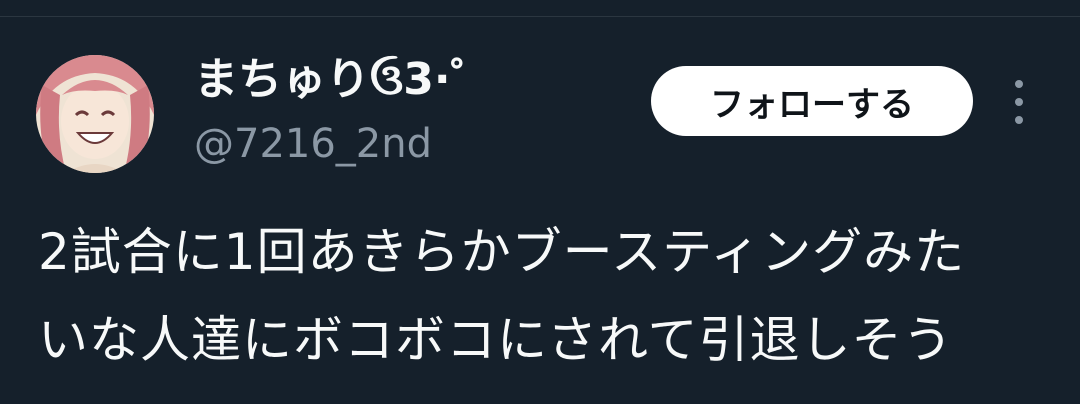  I want to click on avatar, so click(95, 114).